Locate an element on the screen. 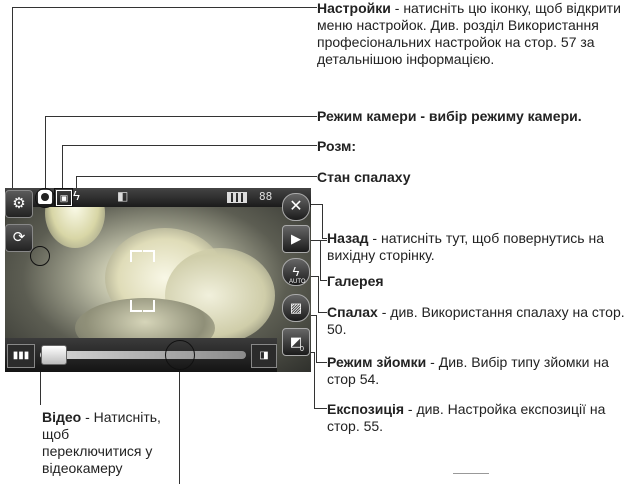 This screenshot has width=637, height=484. size-marker-box is located at coordinates (63, 197).